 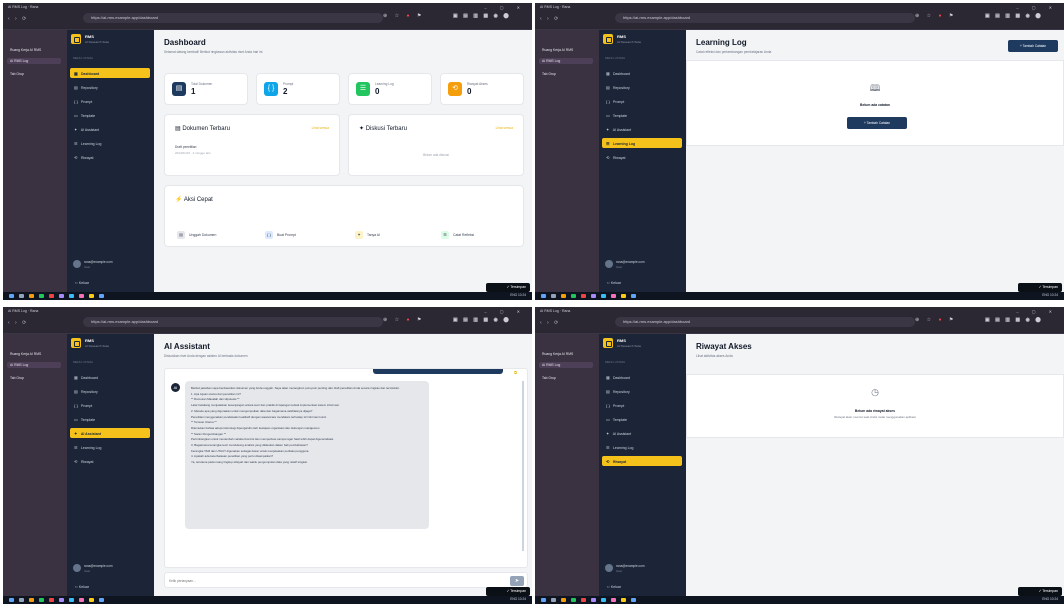 What do you see at coordinates (390, 89) in the screenshot?
I see `stat-card-learning: ☰ Learning Log 0` at bounding box center [390, 89].